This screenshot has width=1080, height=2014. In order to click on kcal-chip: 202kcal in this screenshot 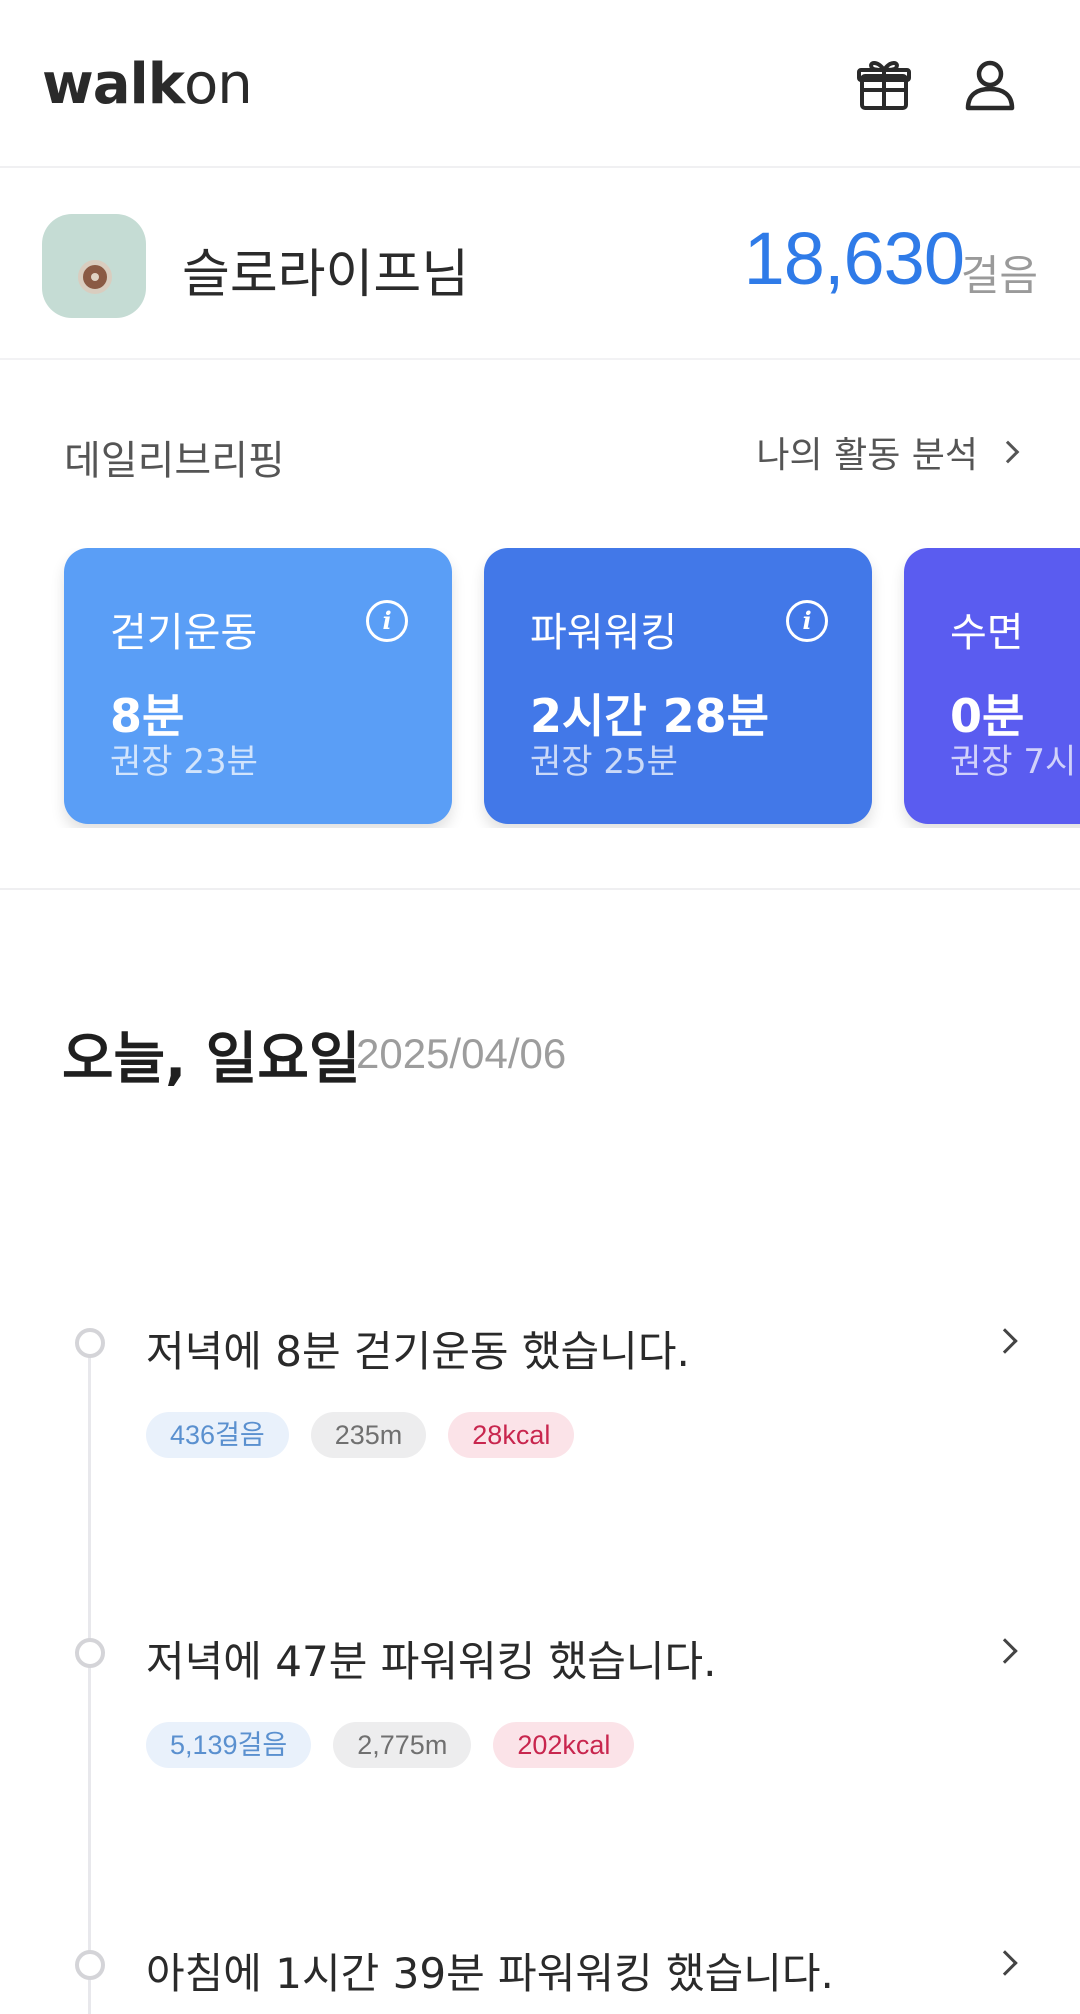, I will do `click(564, 1745)`.